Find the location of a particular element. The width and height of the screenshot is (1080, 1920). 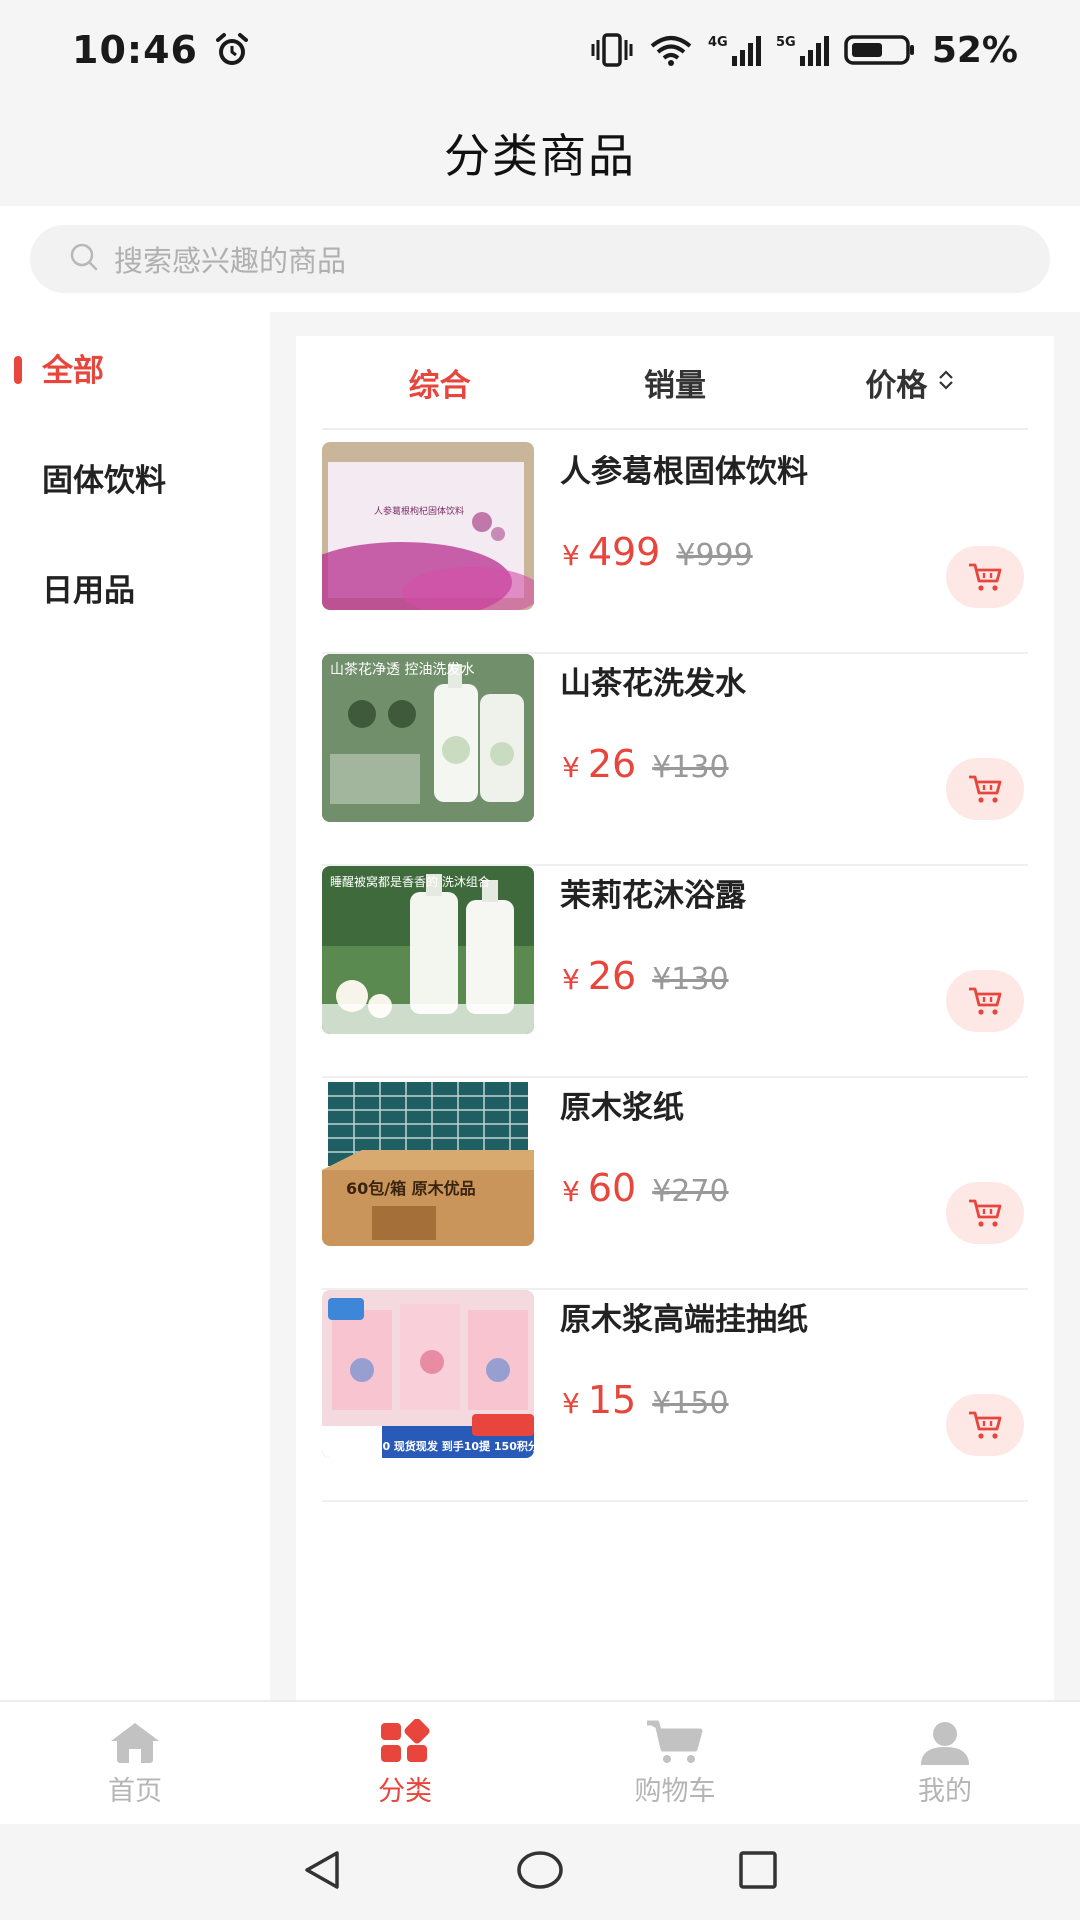

sort-tab-comprehensive: 综合 is located at coordinates (439, 382).